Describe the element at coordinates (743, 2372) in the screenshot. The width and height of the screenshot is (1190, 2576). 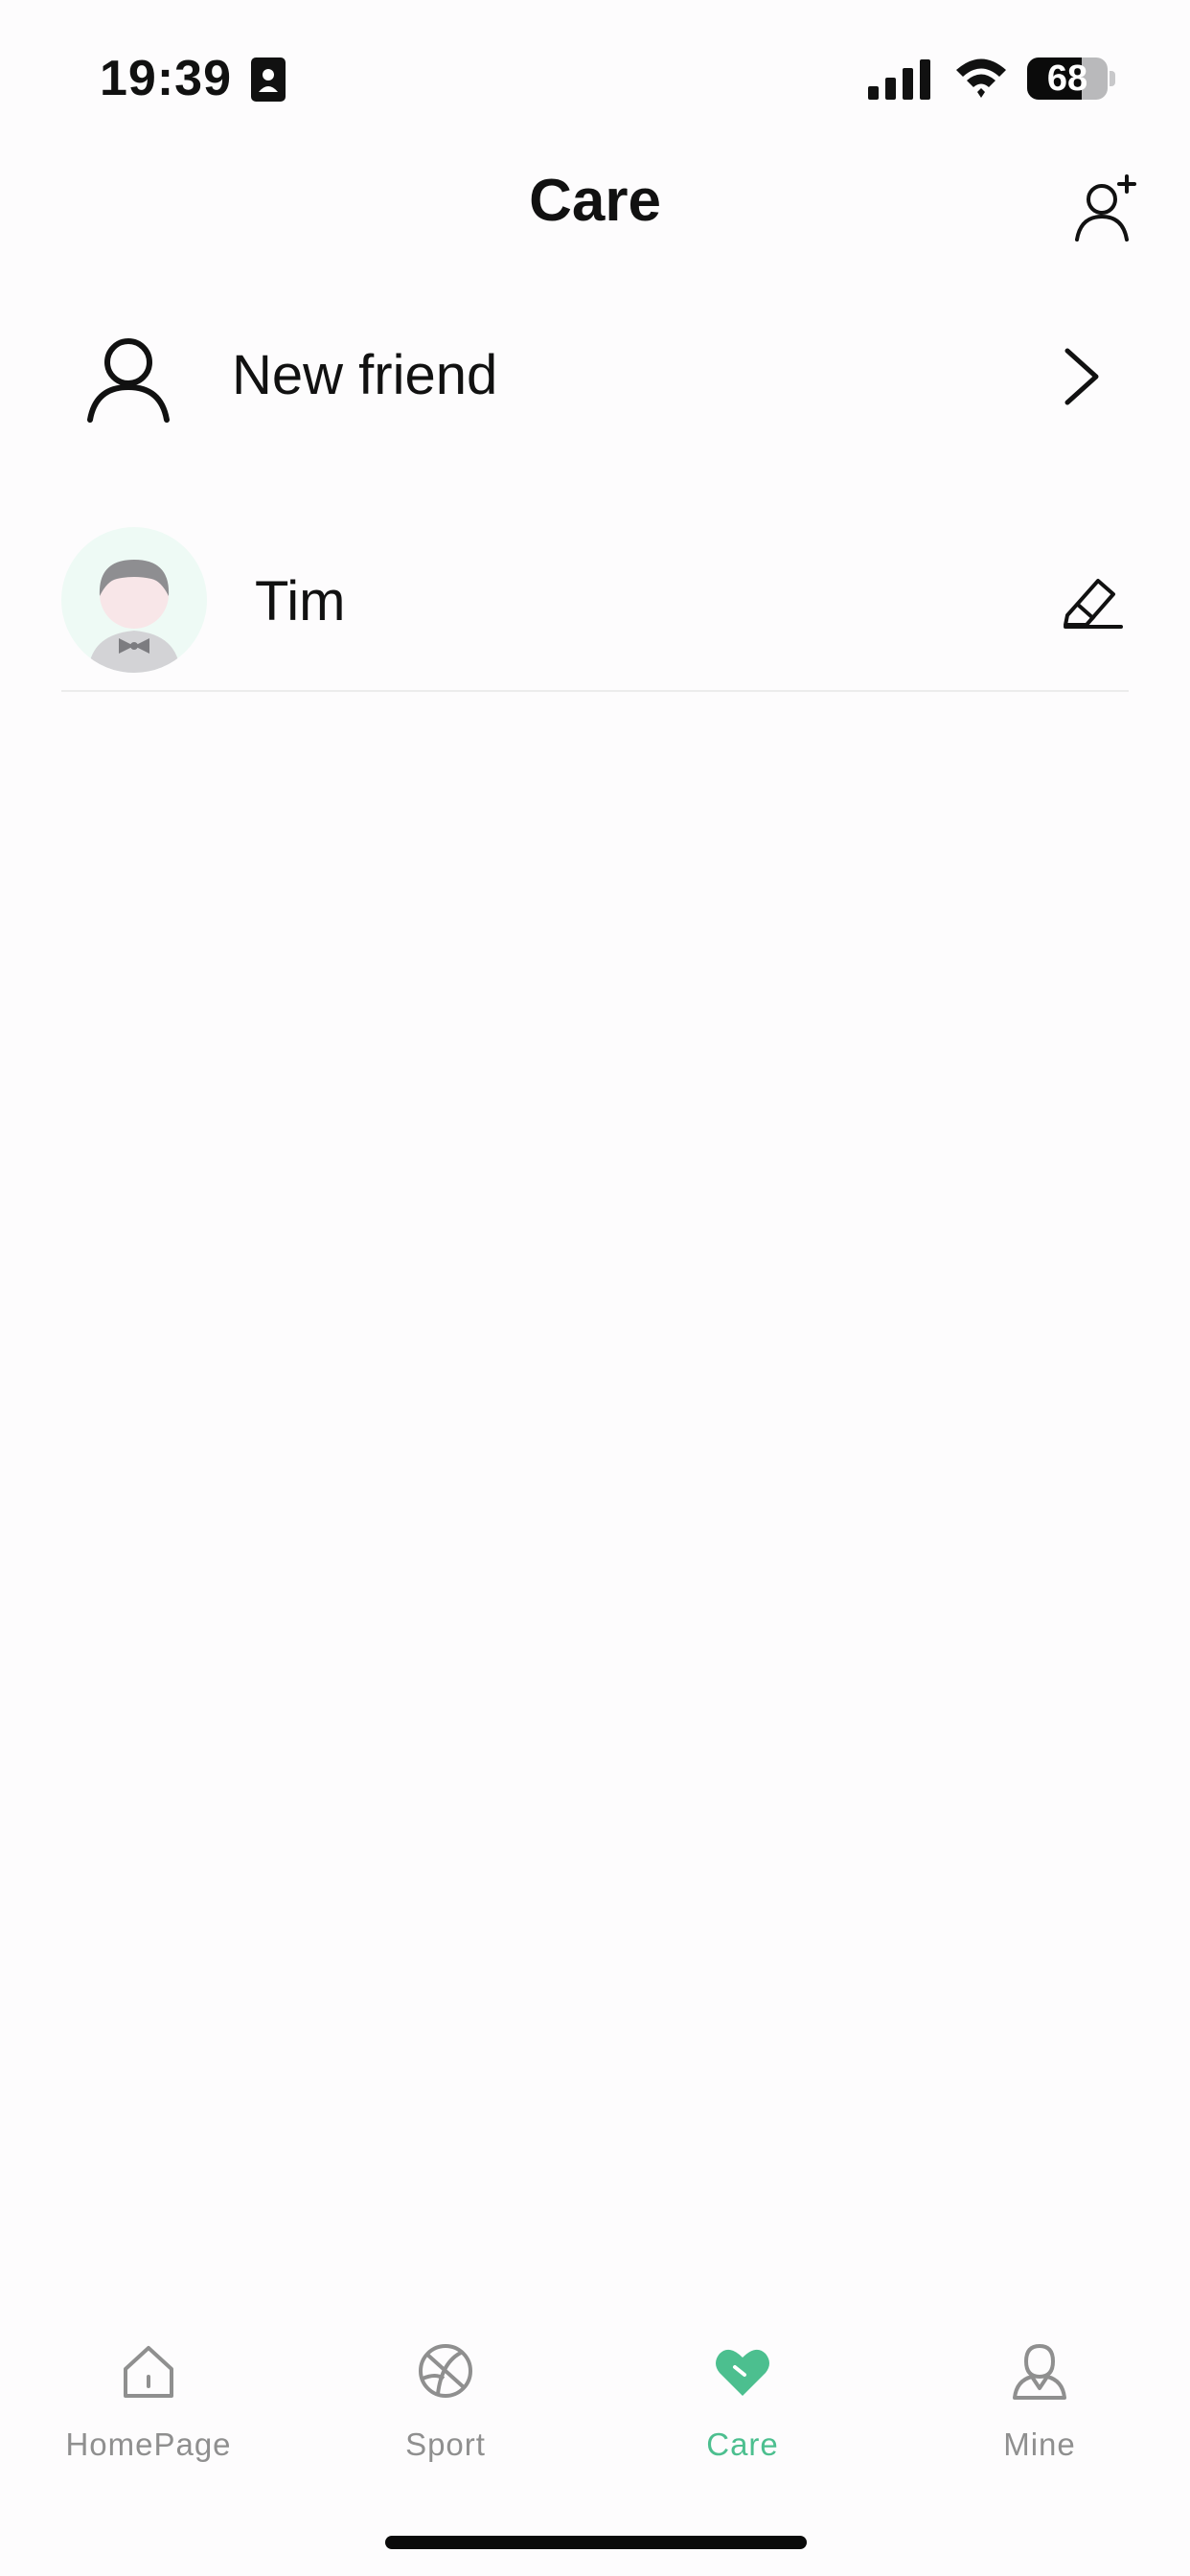
I see `heart-icon` at that location.